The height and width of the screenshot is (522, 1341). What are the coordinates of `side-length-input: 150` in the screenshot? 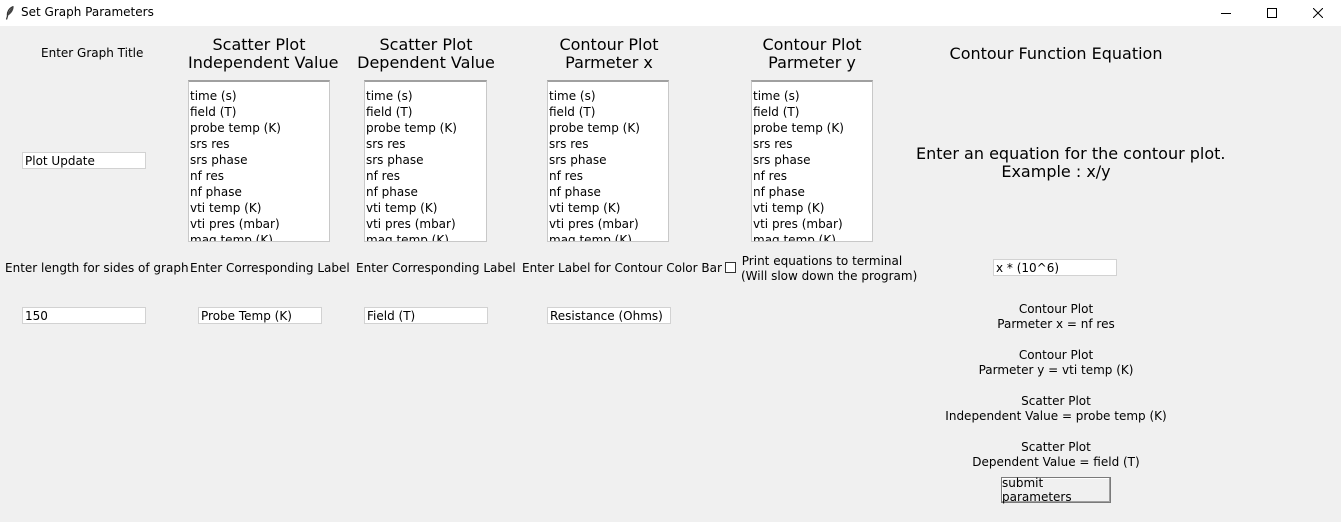 It's located at (84, 315).